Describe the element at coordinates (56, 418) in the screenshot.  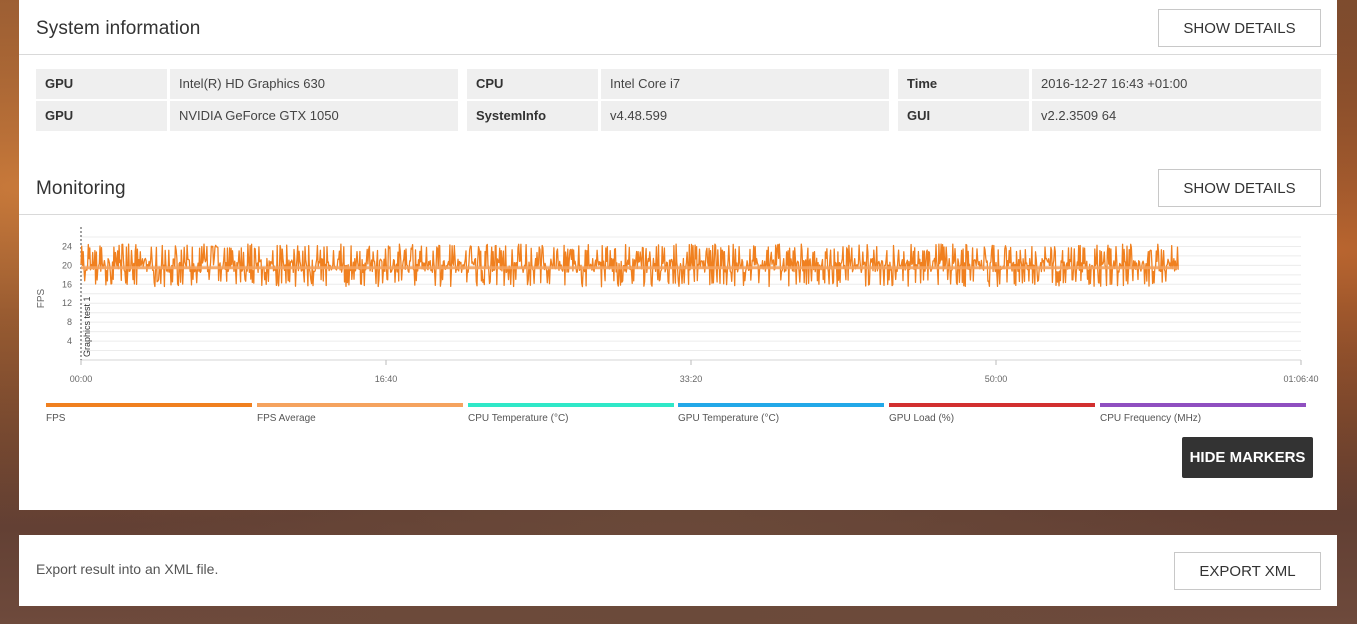
I see `legend-label: FPS` at that location.